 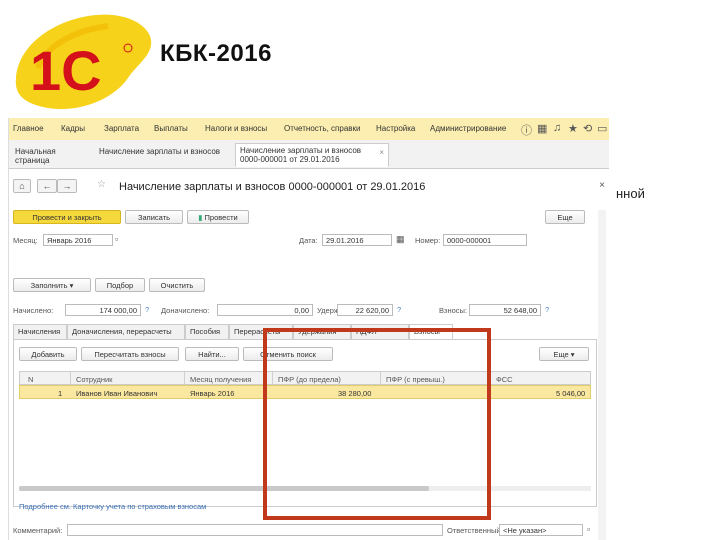 What do you see at coordinates (602, 375) in the screenshot?
I see `form-vertical-scrollbar` at bounding box center [602, 375].